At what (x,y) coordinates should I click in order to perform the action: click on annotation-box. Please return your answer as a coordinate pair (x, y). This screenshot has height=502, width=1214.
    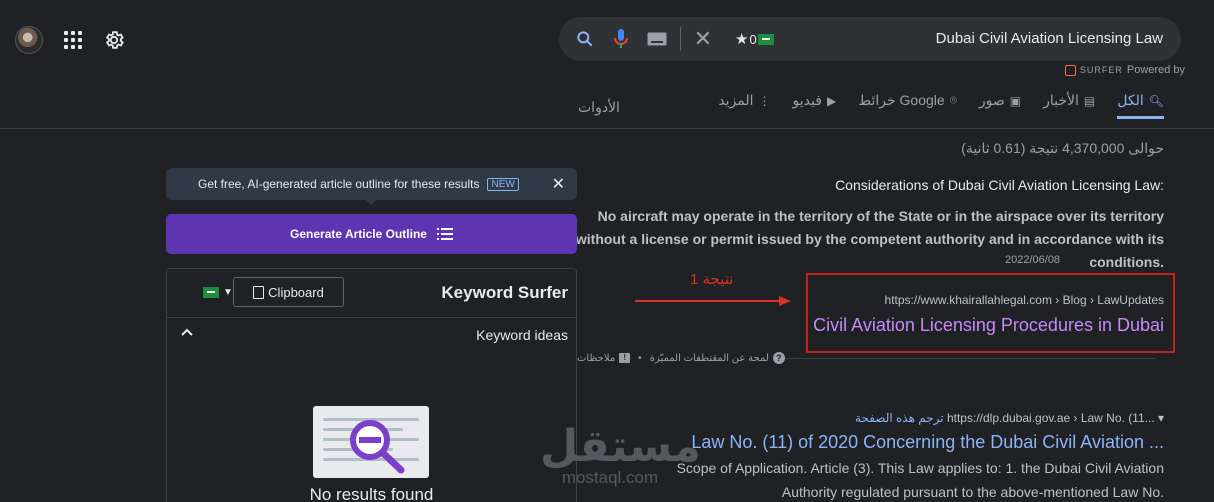
    Looking at the image, I should click on (990, 313).